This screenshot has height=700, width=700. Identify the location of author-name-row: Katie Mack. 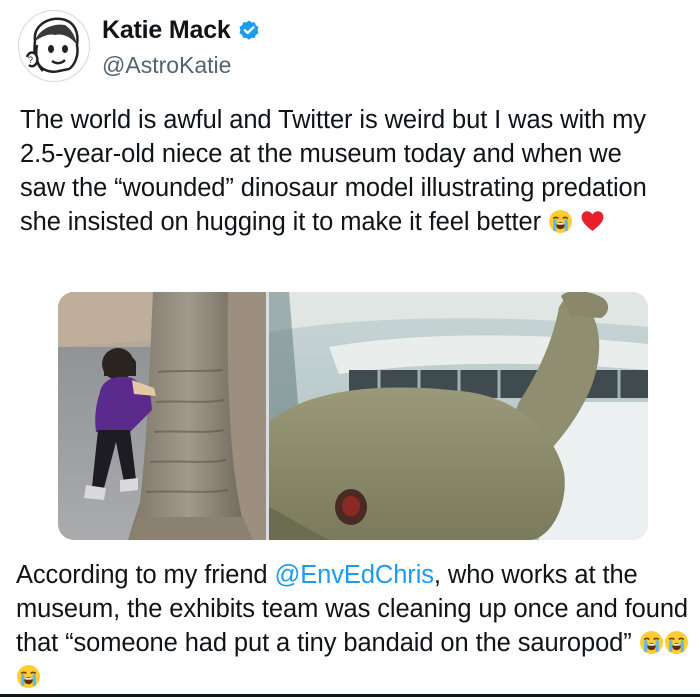
(181, 30).